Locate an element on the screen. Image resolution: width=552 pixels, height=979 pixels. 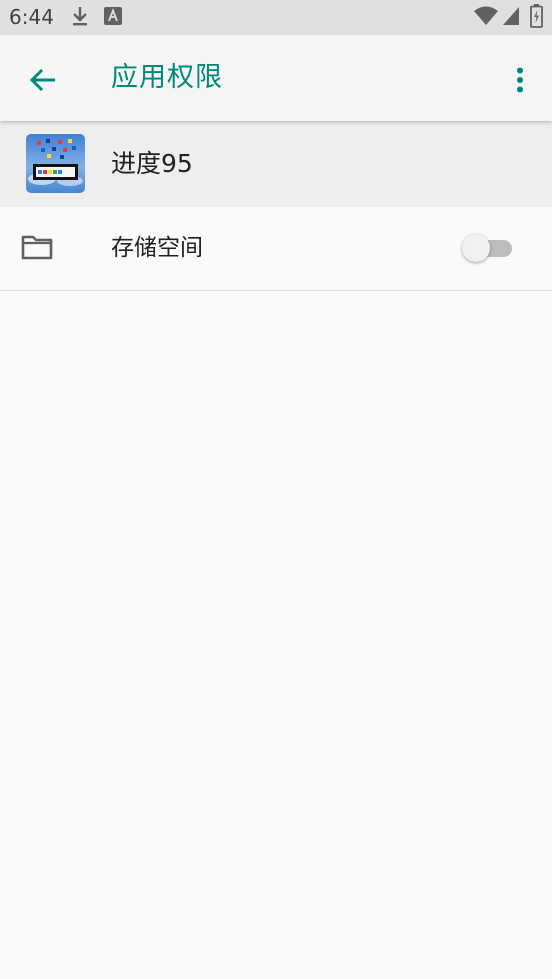
text-a-icon is located at coordinates (113, 18).